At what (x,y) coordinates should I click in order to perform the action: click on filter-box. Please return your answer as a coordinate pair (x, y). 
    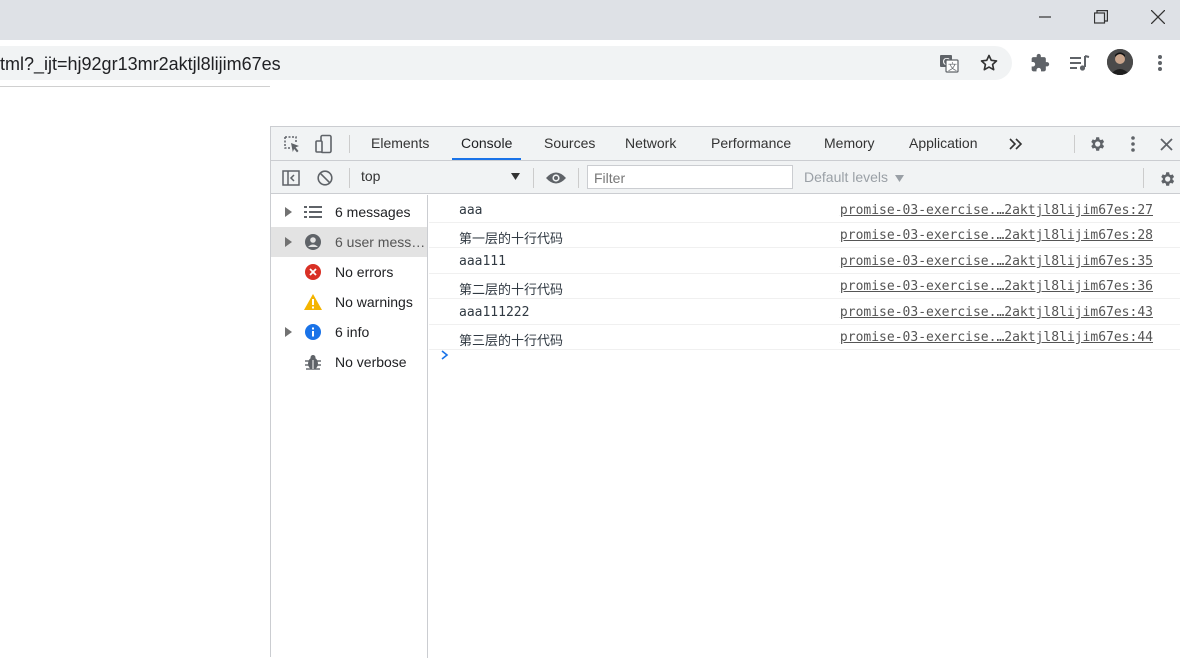
    Looking at the image, I should click on (690, 177).